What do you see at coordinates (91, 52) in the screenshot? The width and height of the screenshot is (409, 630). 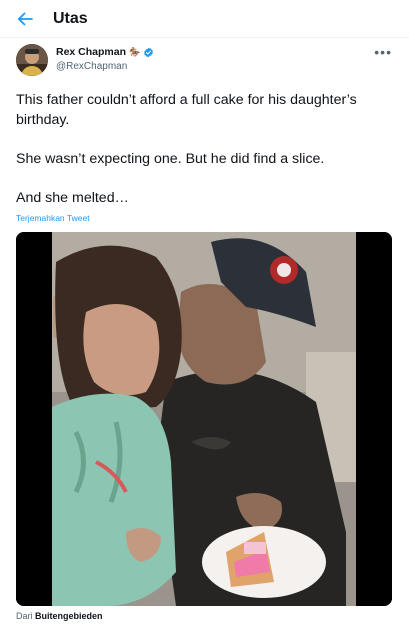 I see `author-name: Rex Chapman` at bounding box center [91, 52].